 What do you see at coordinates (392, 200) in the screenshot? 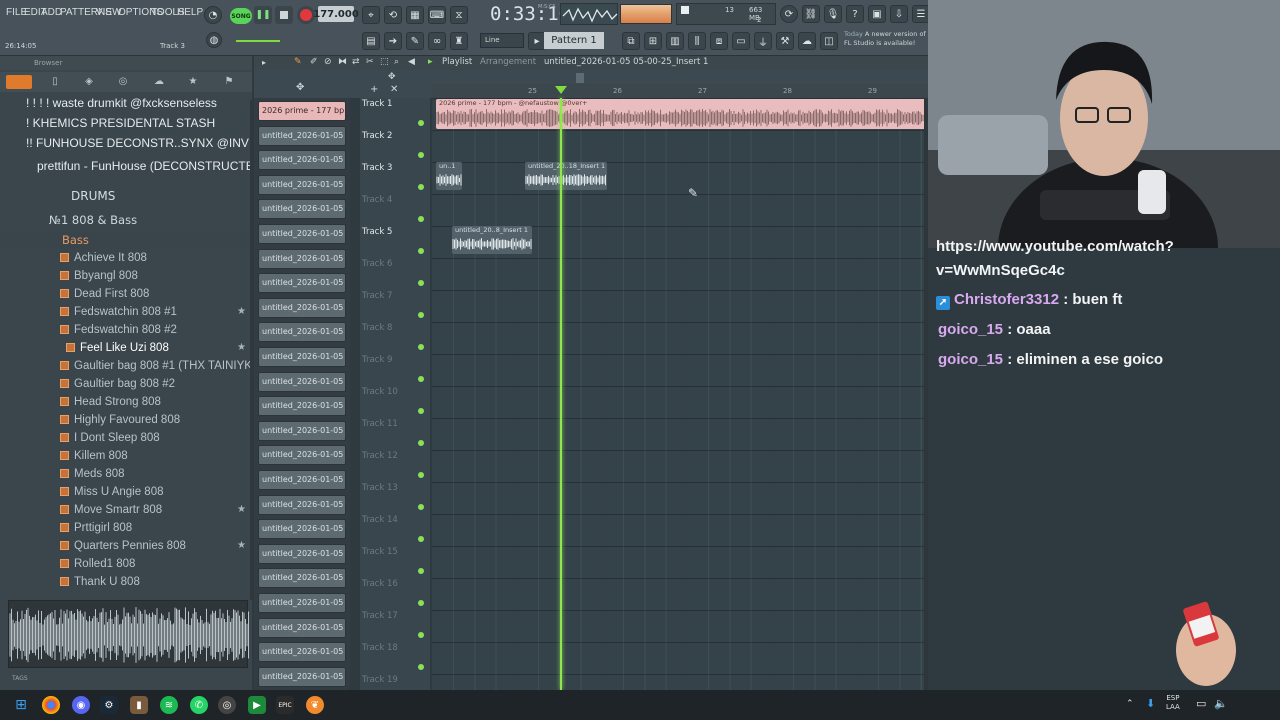
I see `track-header-label: Track 4` at bounding box center [392, 200].